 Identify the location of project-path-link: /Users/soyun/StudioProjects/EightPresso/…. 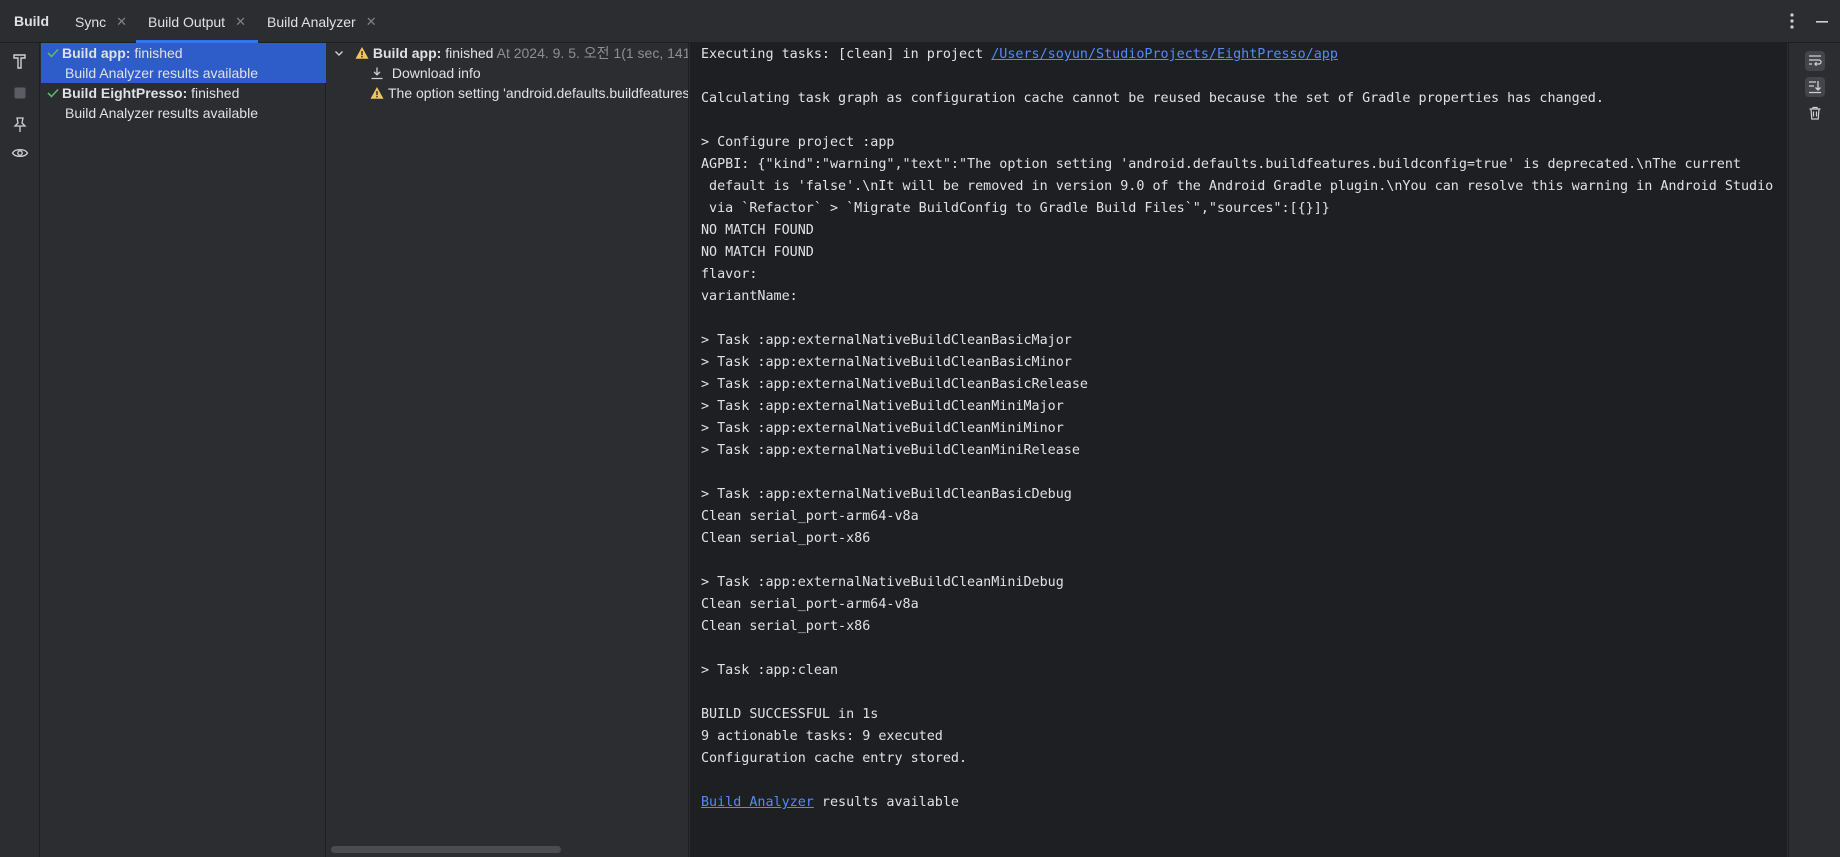
(1164, 54).